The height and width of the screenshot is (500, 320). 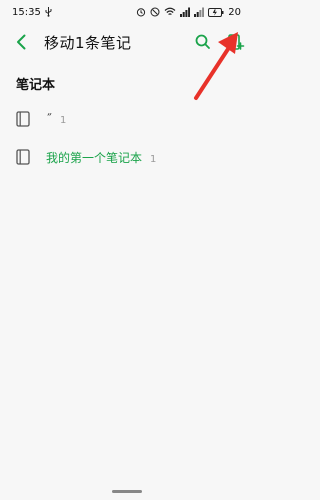 I want to click on status-time: 15:35, so click(x=26, y=12).